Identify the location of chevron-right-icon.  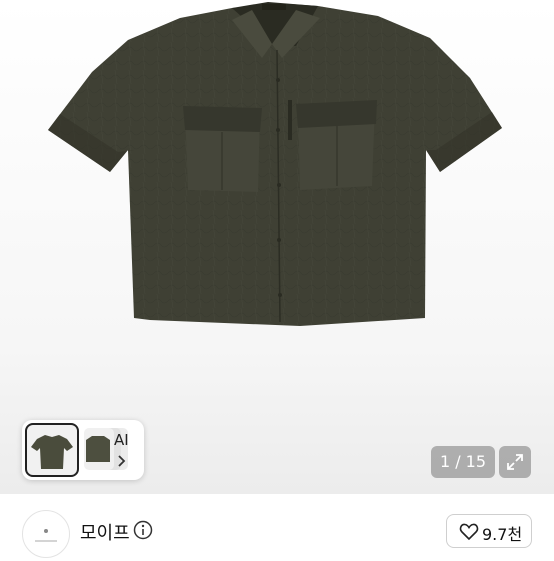
(122, 461).